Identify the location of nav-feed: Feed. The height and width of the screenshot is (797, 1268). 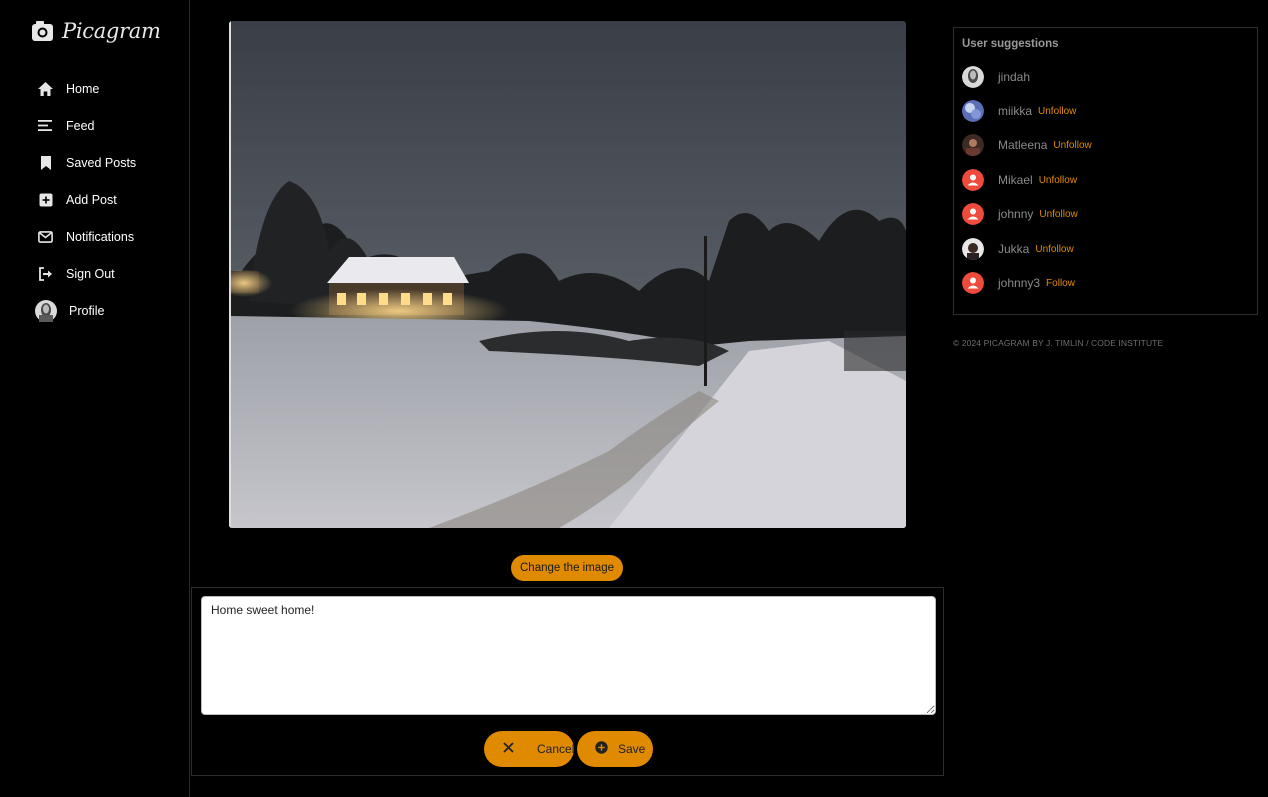
(86, 125).